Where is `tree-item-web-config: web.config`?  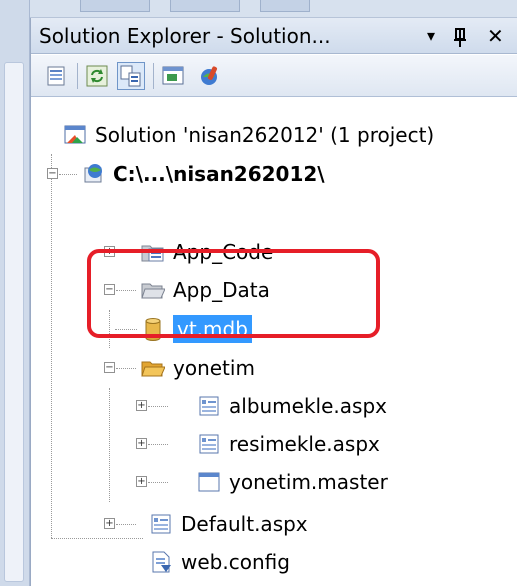 tree-item-web-config: web.config is located at coordinates (219, 562).